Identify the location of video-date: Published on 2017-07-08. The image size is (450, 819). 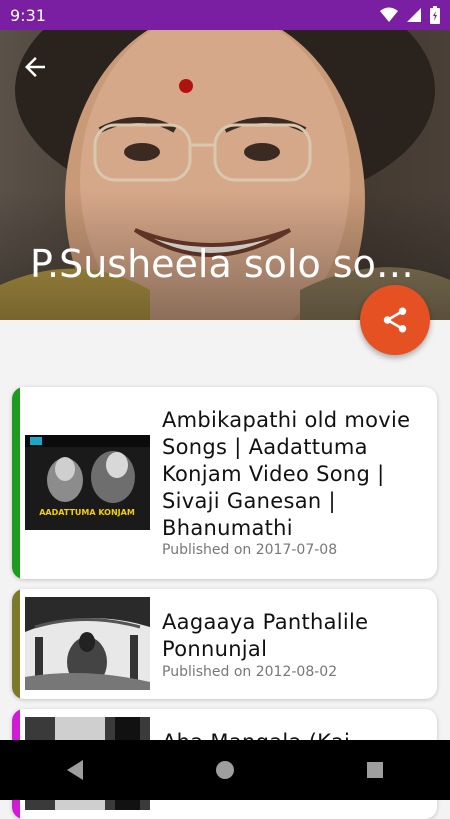
(250, 550).